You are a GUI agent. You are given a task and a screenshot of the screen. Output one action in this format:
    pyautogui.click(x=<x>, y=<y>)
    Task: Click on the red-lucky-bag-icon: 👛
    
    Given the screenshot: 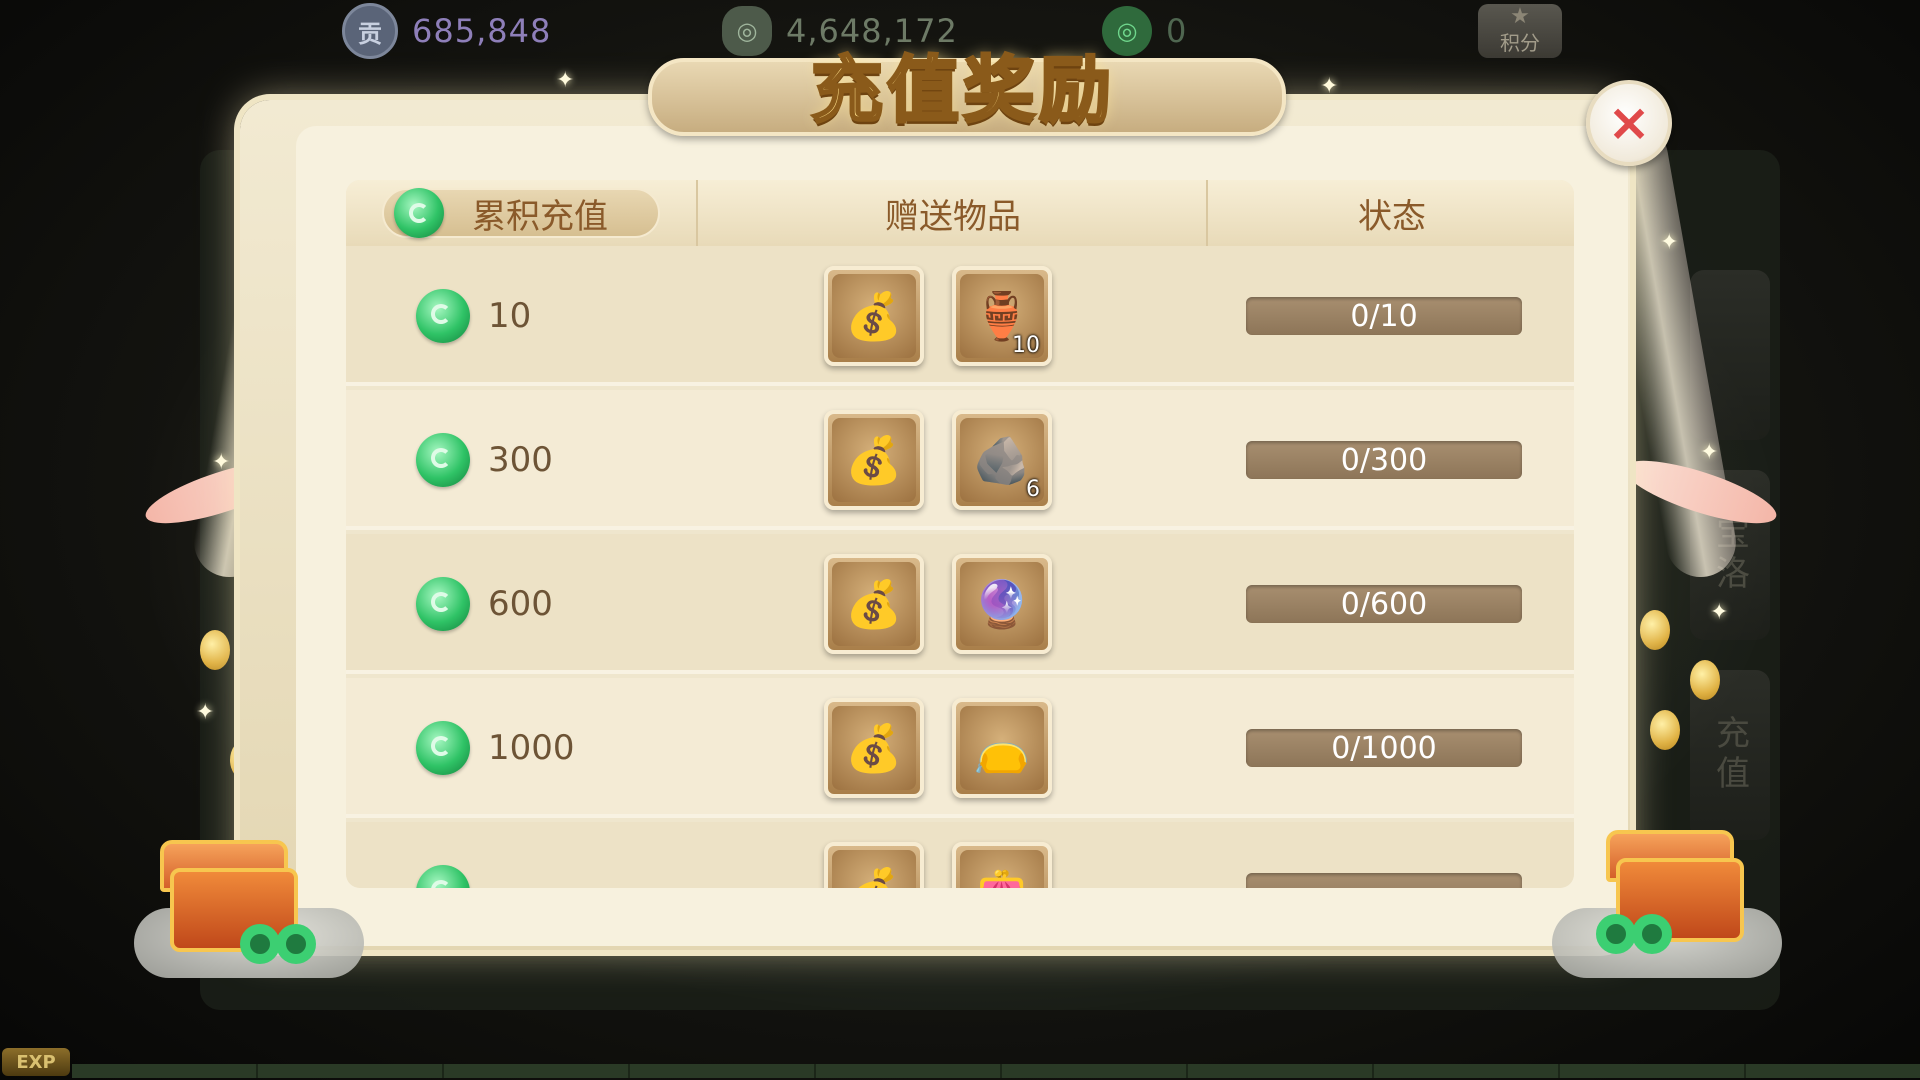 What is the action you would take?
    pyautogui.click(x=1002, y=869)
    